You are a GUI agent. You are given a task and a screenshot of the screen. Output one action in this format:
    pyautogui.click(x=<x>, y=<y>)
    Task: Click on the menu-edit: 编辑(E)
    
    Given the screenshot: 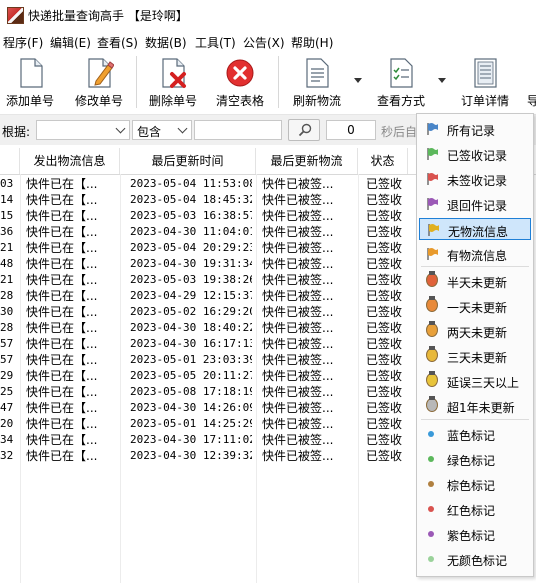 What is the action you would take?
    pyautogui.click(x=70, y=42)
    